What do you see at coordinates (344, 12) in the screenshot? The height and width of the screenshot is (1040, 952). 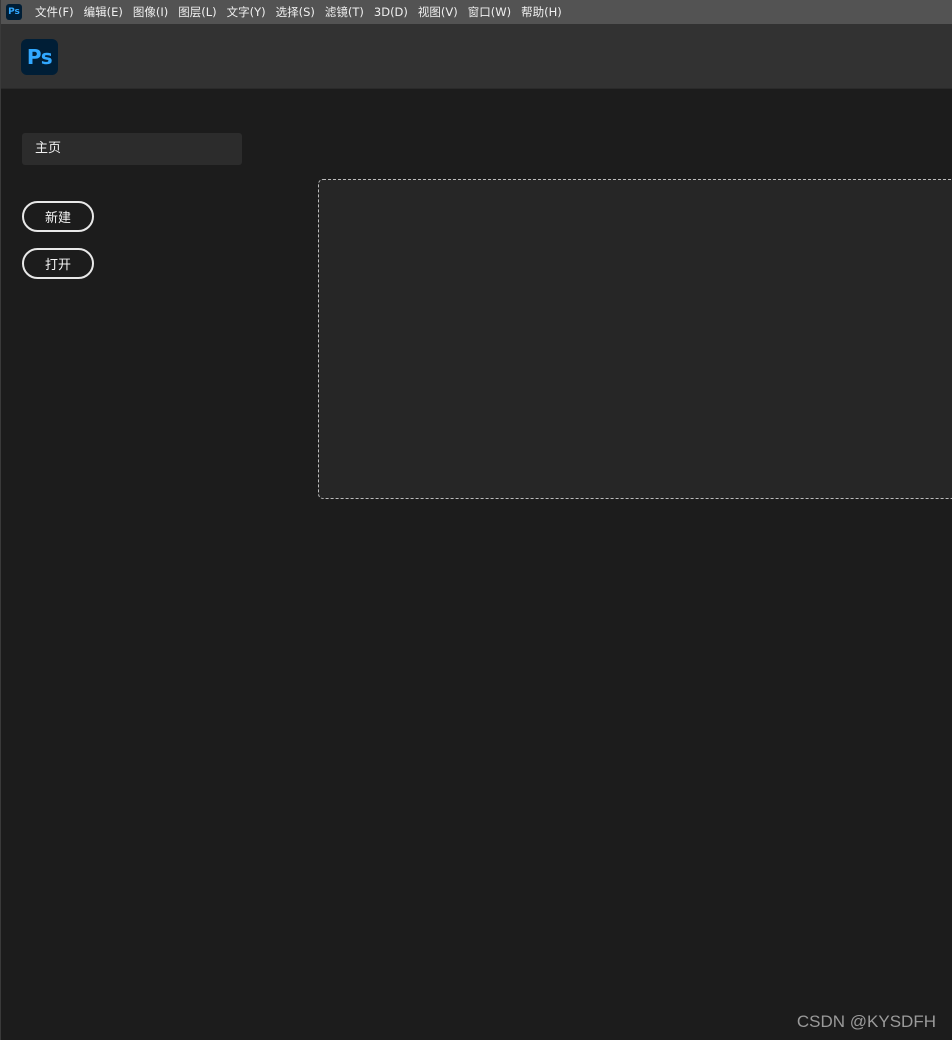 I see `menu-filter: 滤镜(T)` at bounding box center [344, 12].